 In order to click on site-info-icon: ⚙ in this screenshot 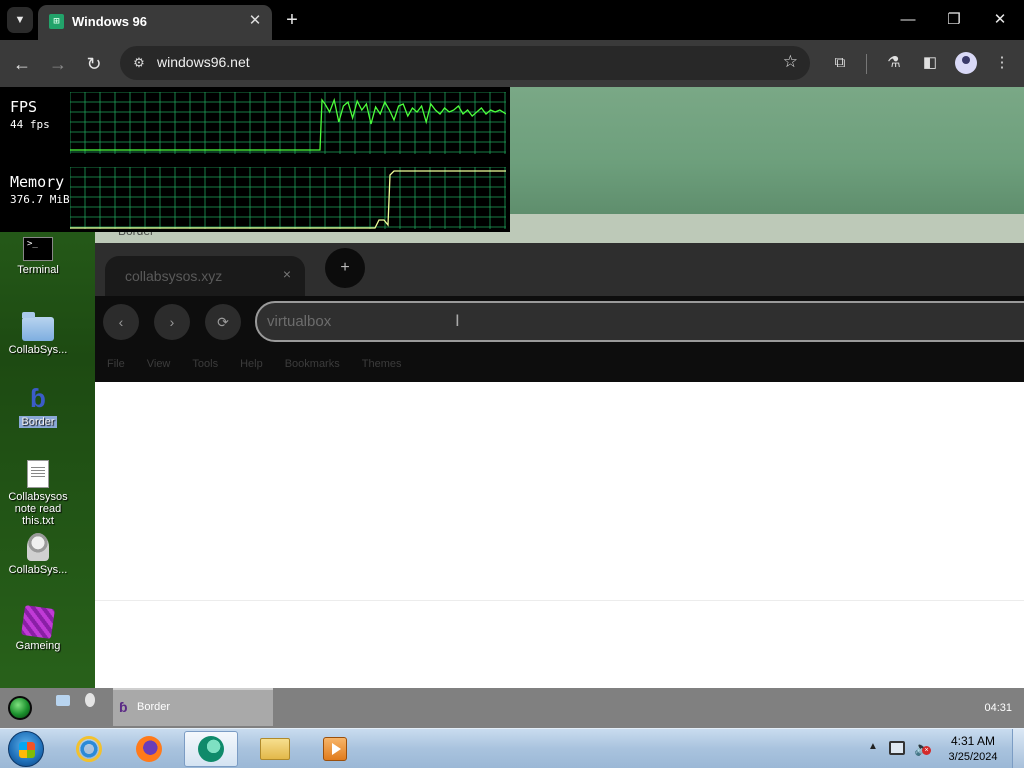, I will do `click(139, 63)`.